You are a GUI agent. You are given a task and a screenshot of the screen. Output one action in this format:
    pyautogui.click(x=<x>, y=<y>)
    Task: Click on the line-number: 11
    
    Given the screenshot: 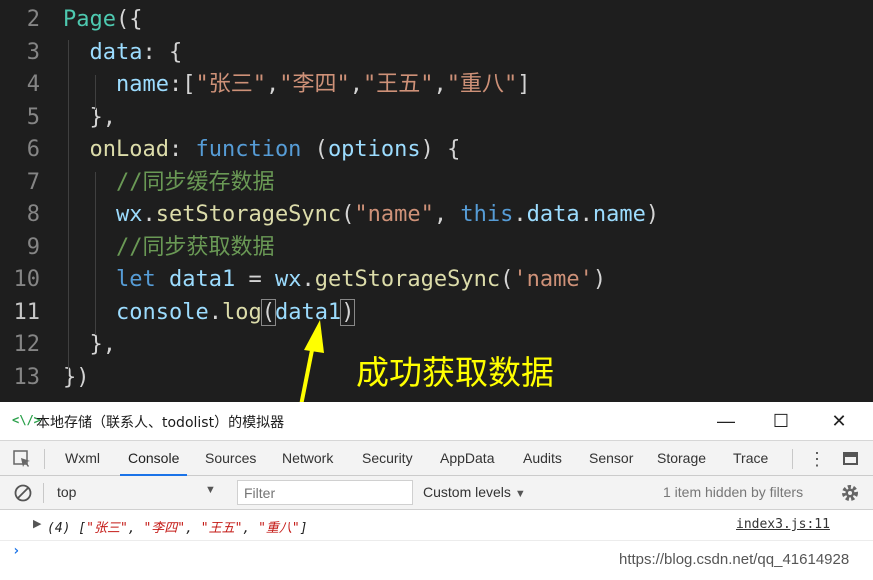 What is the action you would take?
    pyautogui.click(x=27, y=312)
    